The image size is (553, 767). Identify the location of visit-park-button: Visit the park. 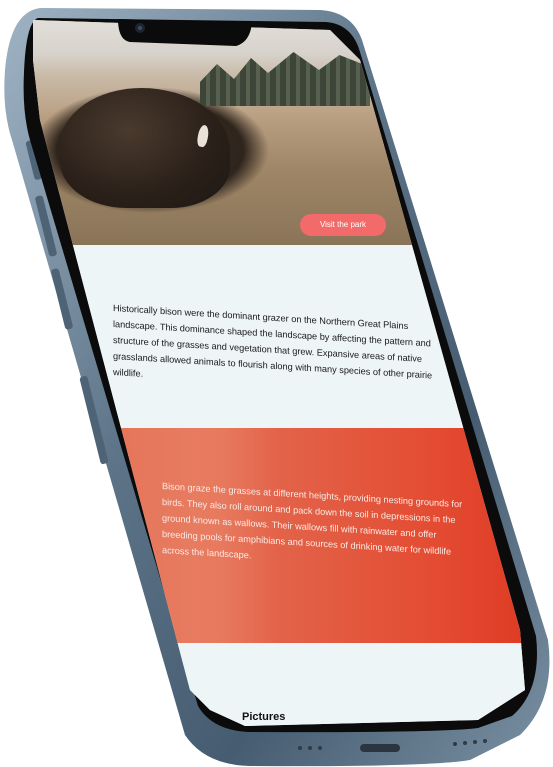
(343, 225).